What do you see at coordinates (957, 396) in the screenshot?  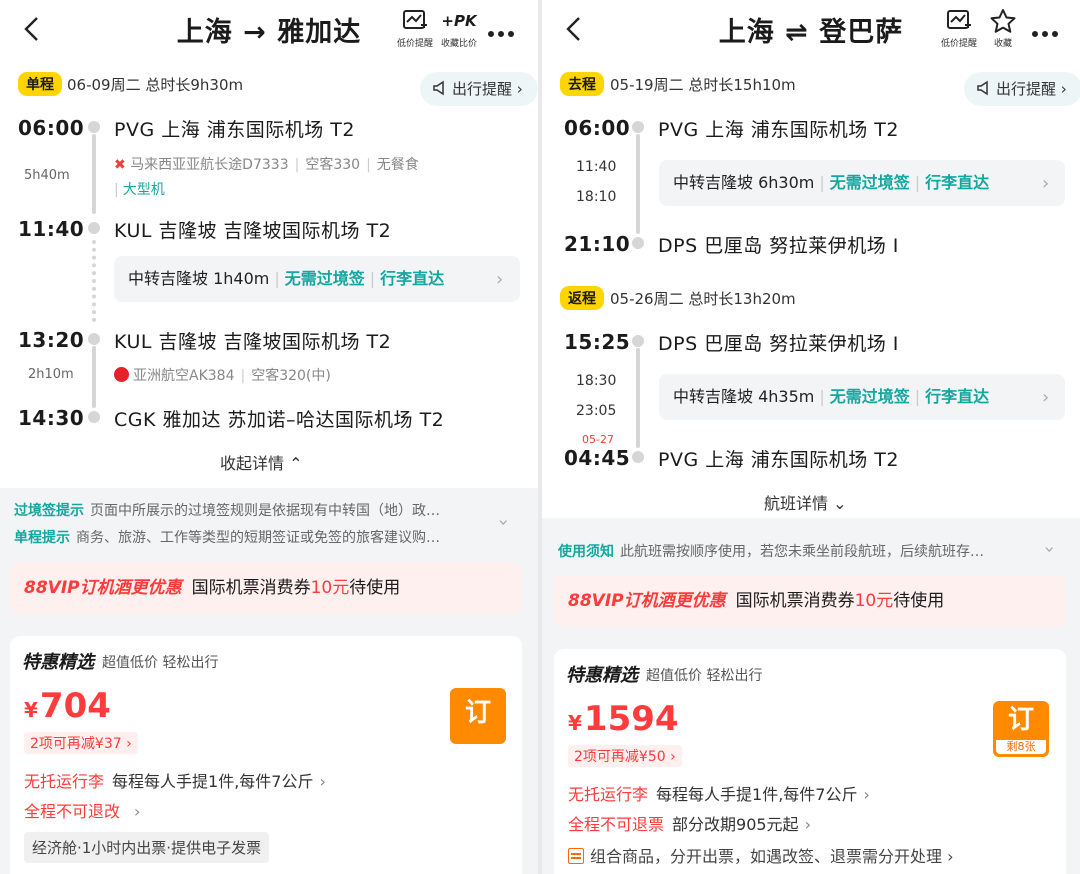 I see `luggage-through: 行李直达` at bounding box center [957, 396].